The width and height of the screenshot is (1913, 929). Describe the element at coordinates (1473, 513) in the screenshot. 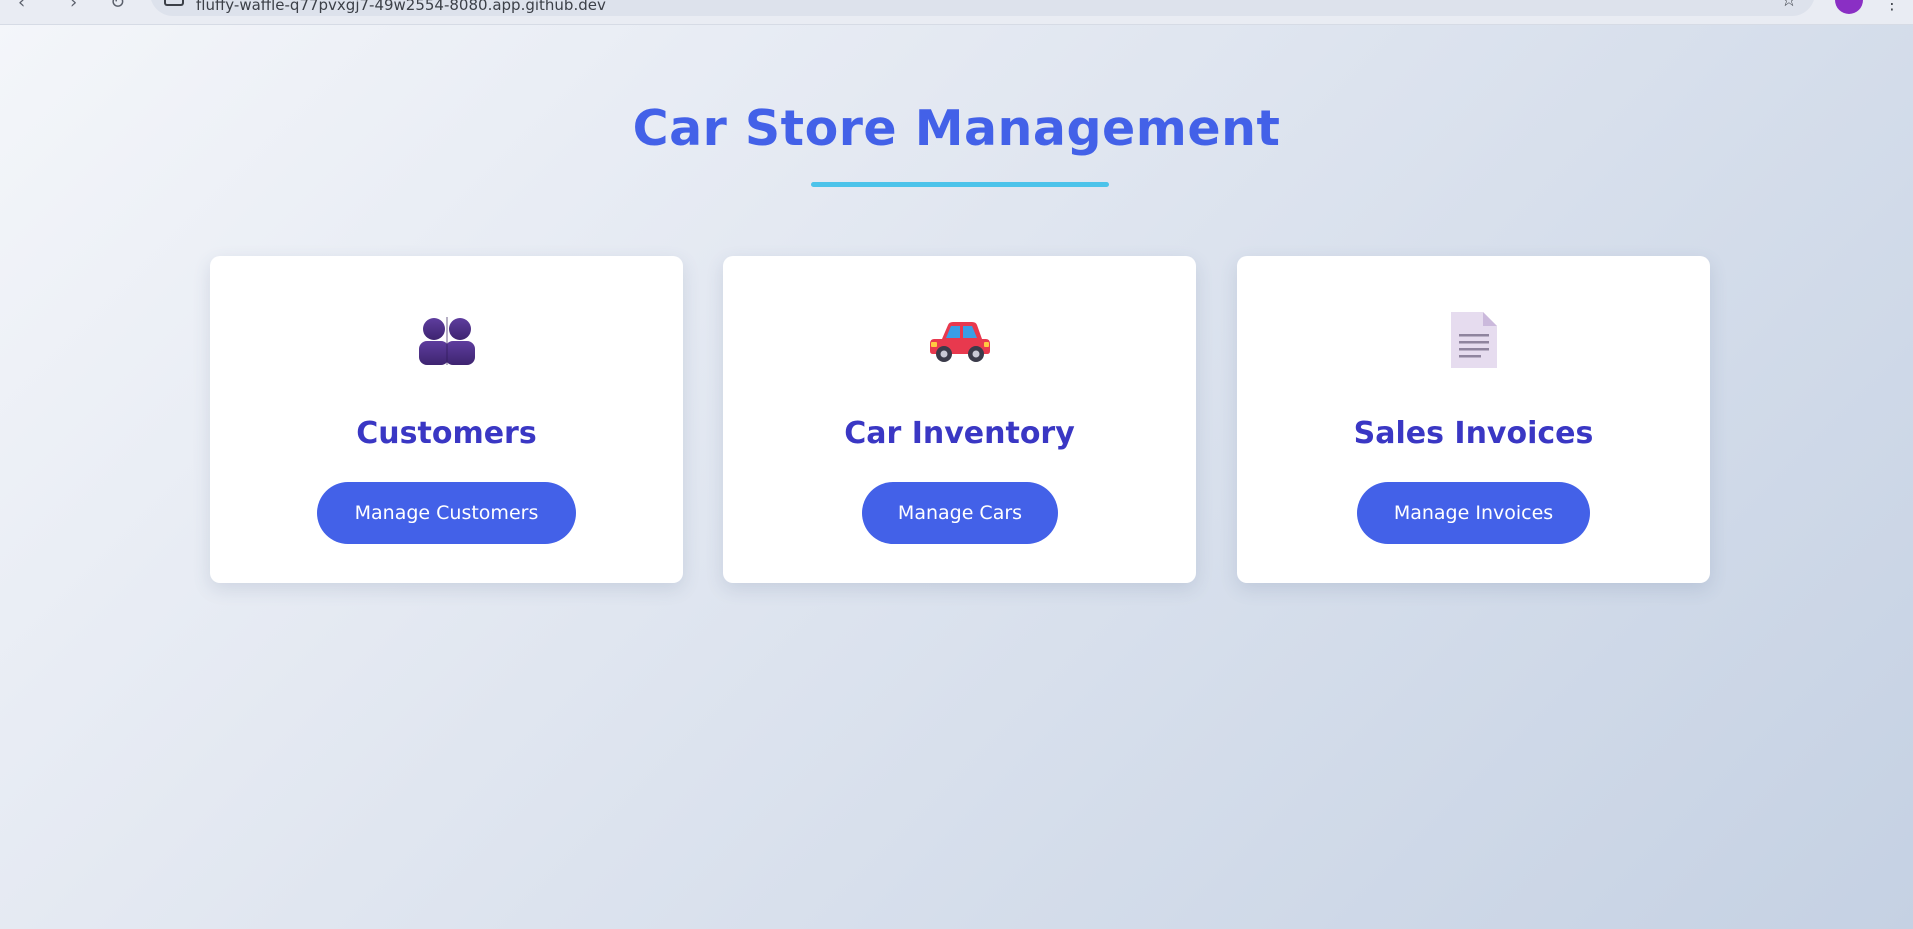

I see `manage-invoices-button: Manage Invoices` at that location.